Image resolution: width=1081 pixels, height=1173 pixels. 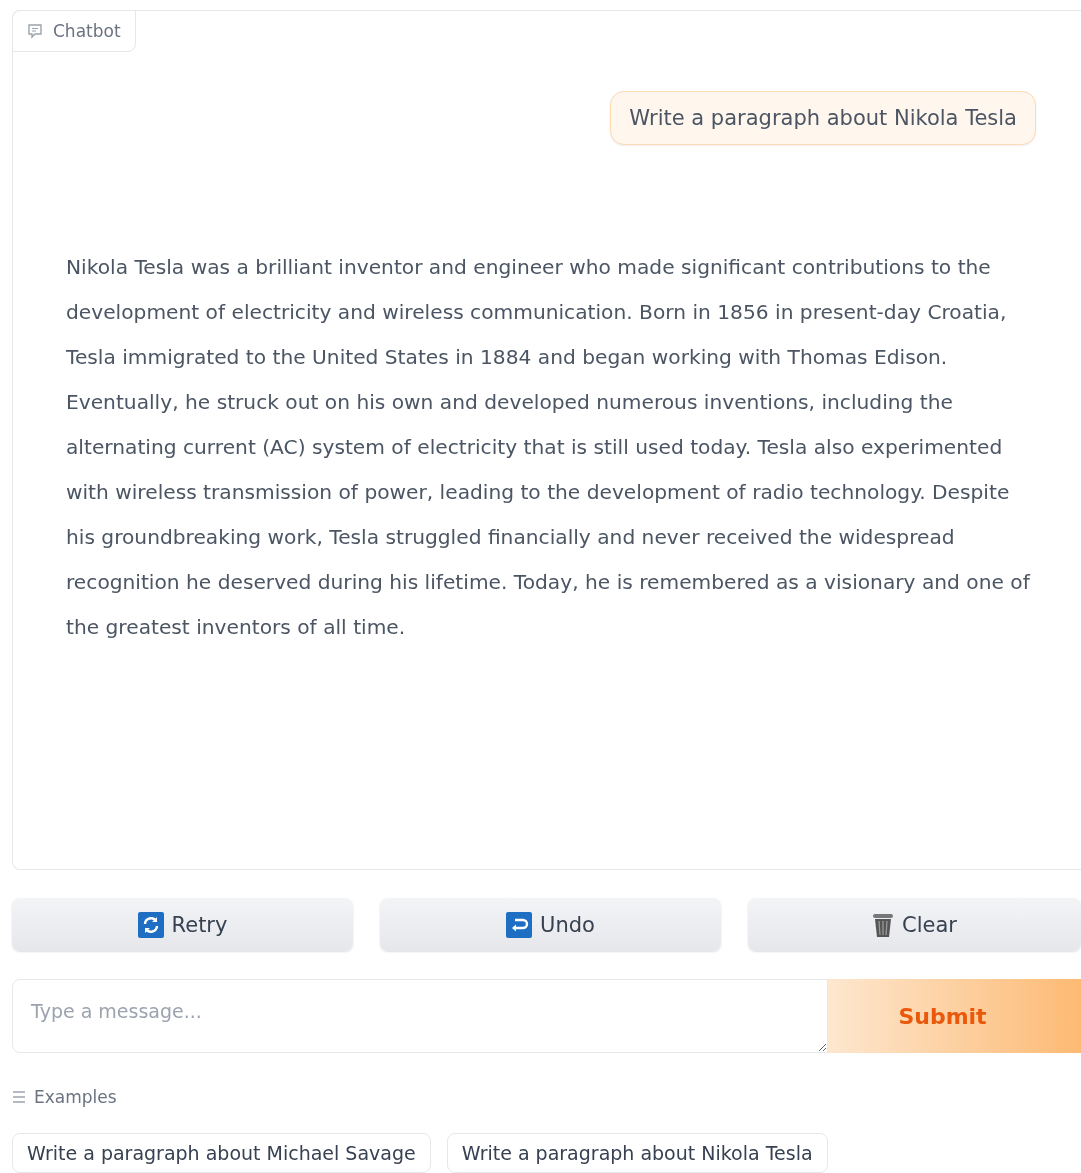 I want to click on clear-button: Clear, so click(x=914, y=924).